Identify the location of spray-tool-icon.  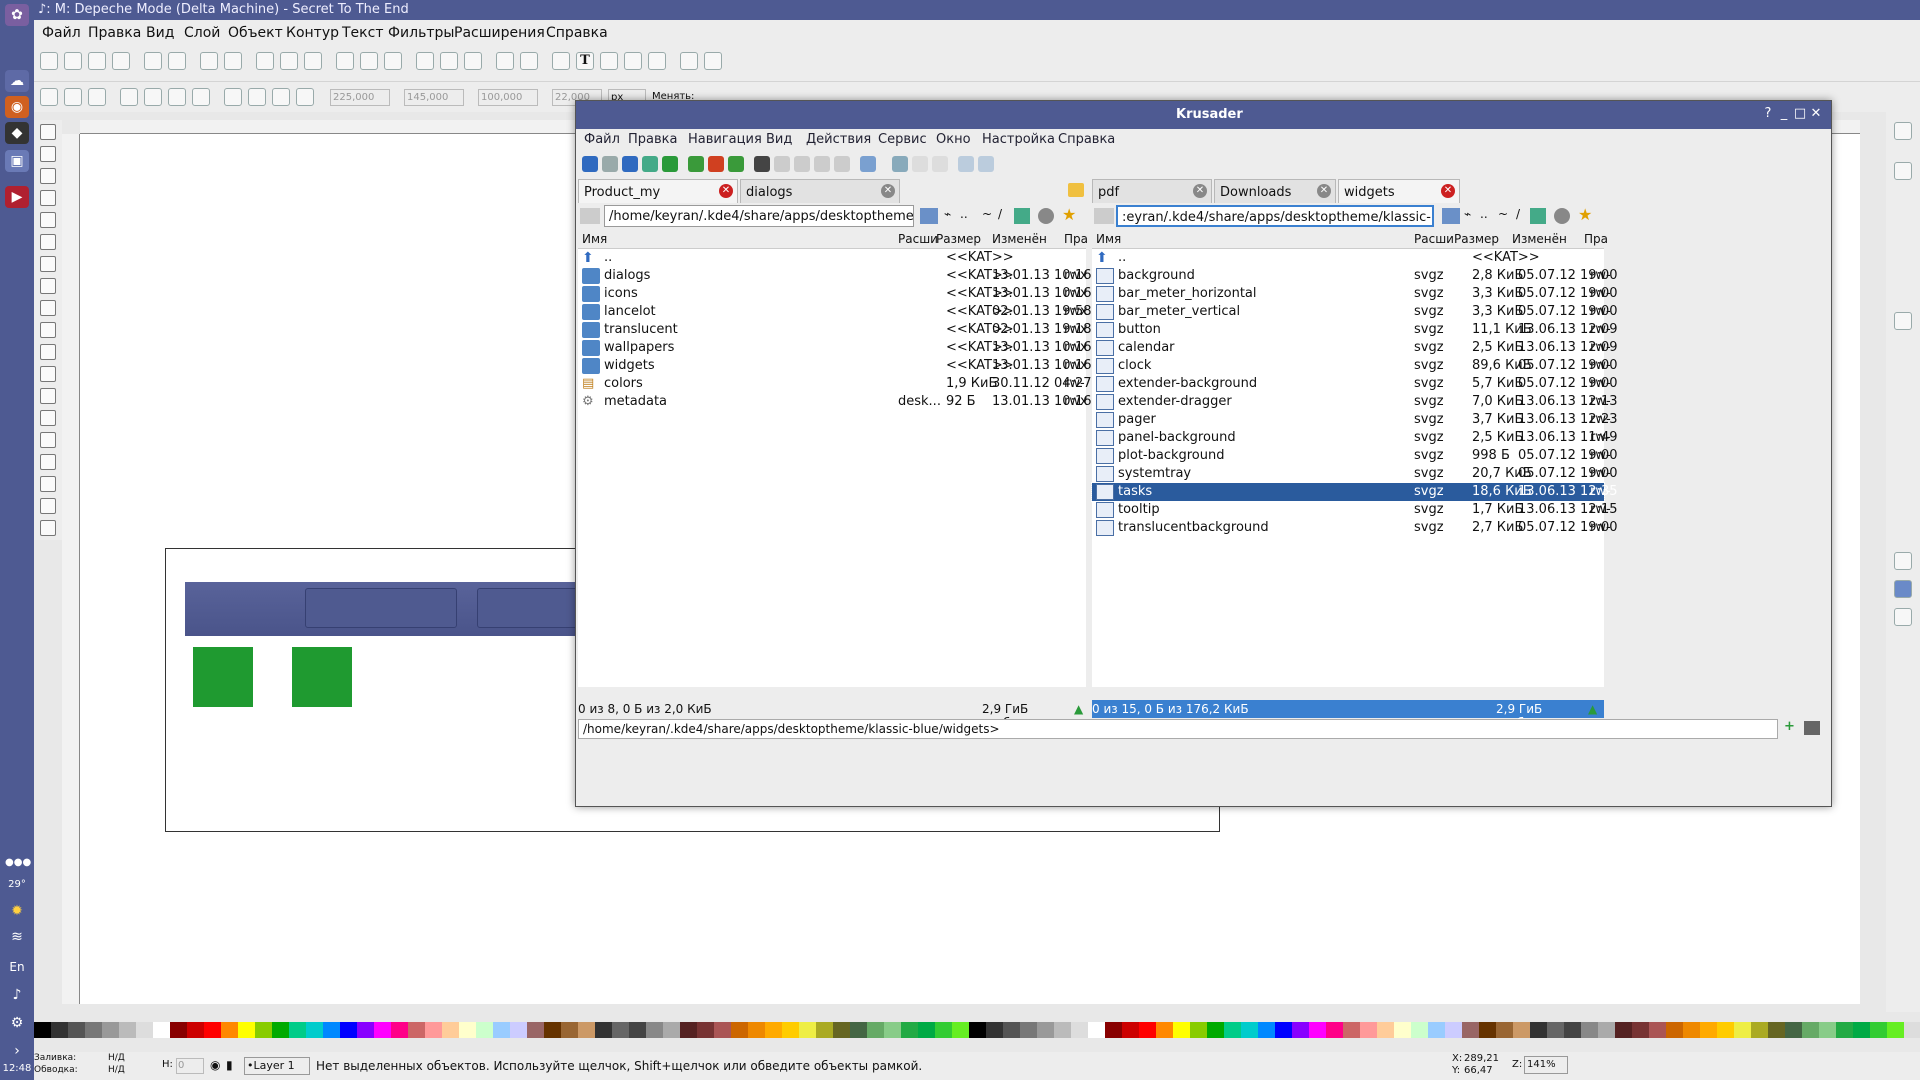
(48, 418).